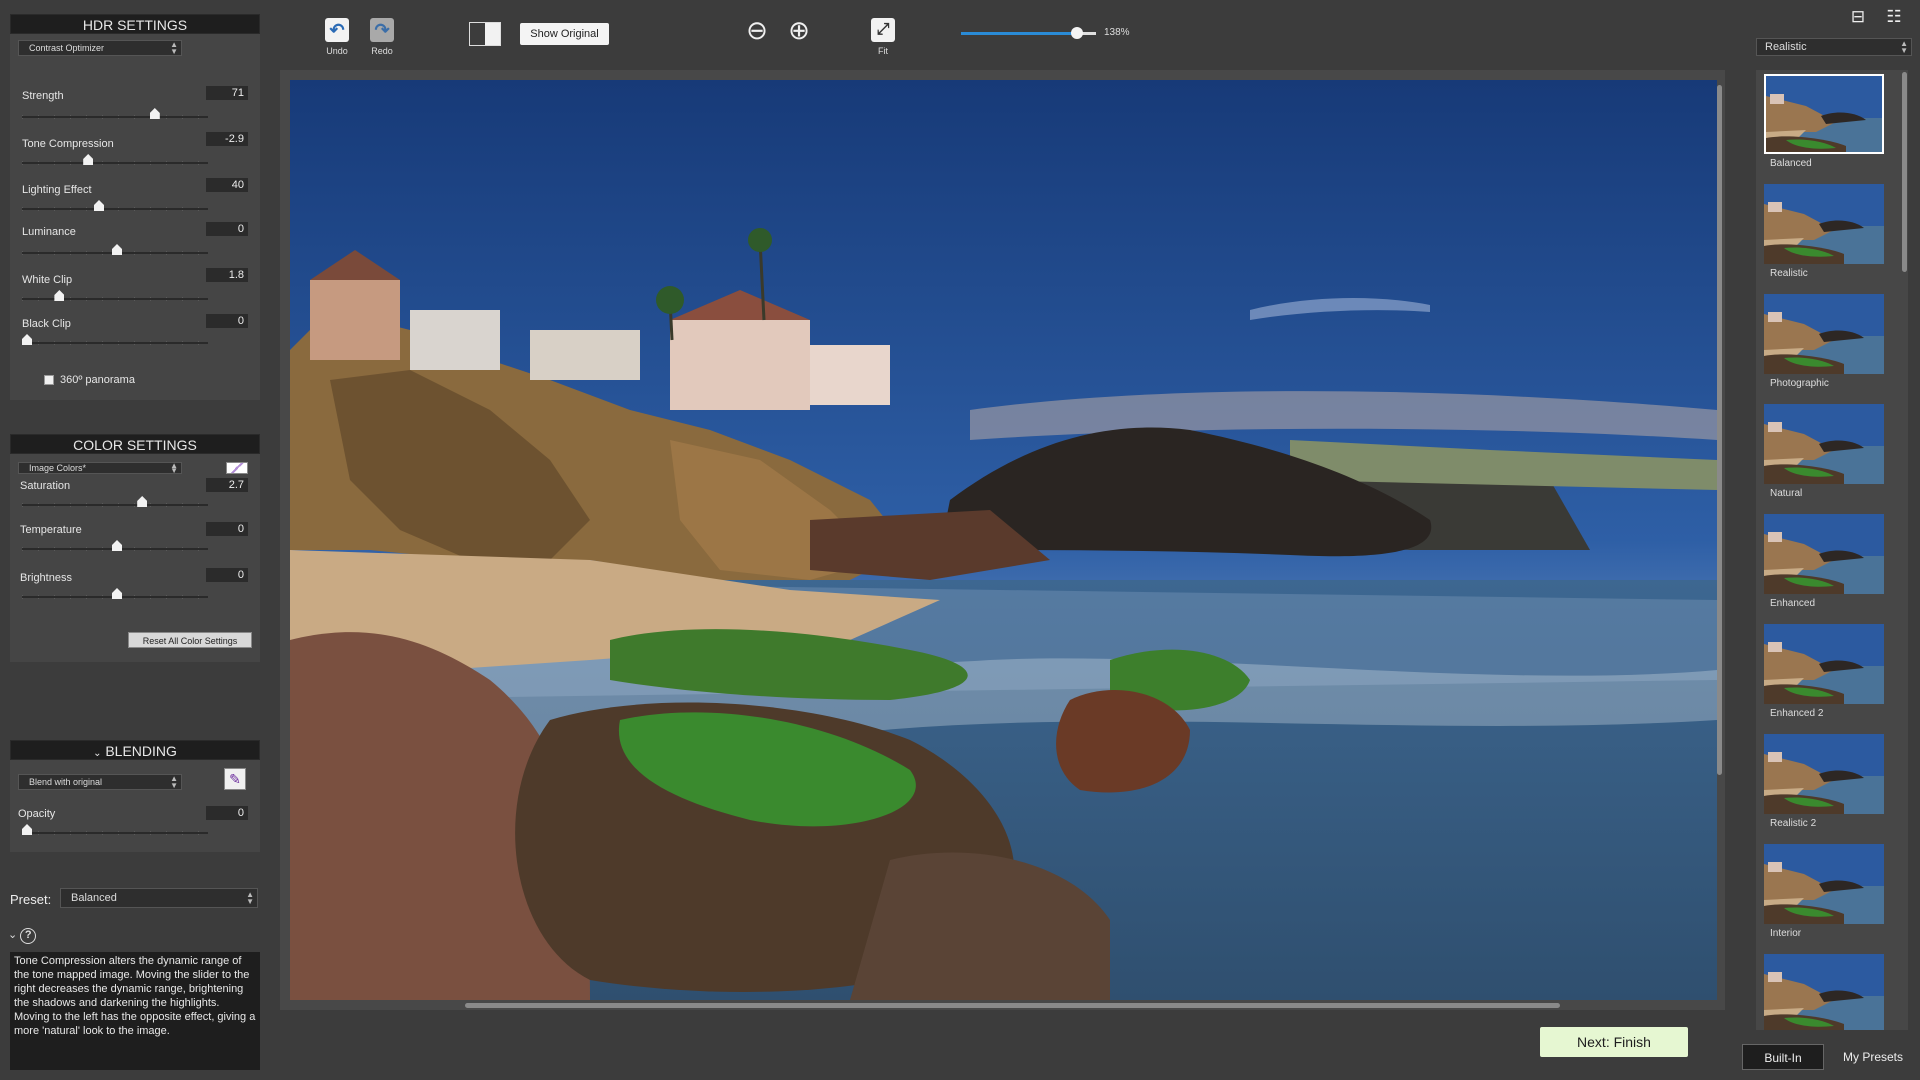 This screenshot has width=1920, height=1080. What do you see at coordinates (43, 96) in the screenshot?
I see `slider-label: Strength` at bounding box center [43, 96].